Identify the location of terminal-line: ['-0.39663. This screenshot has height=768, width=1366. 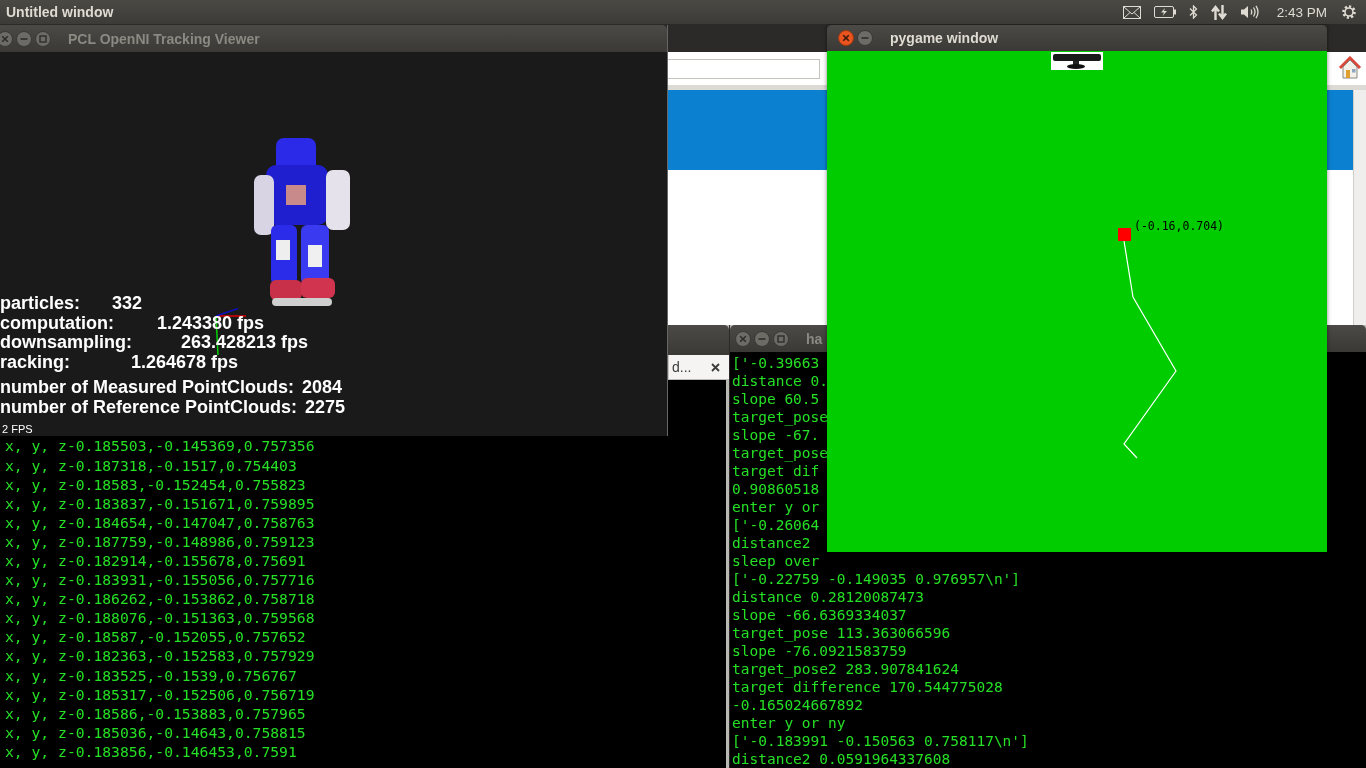
(776, 363).